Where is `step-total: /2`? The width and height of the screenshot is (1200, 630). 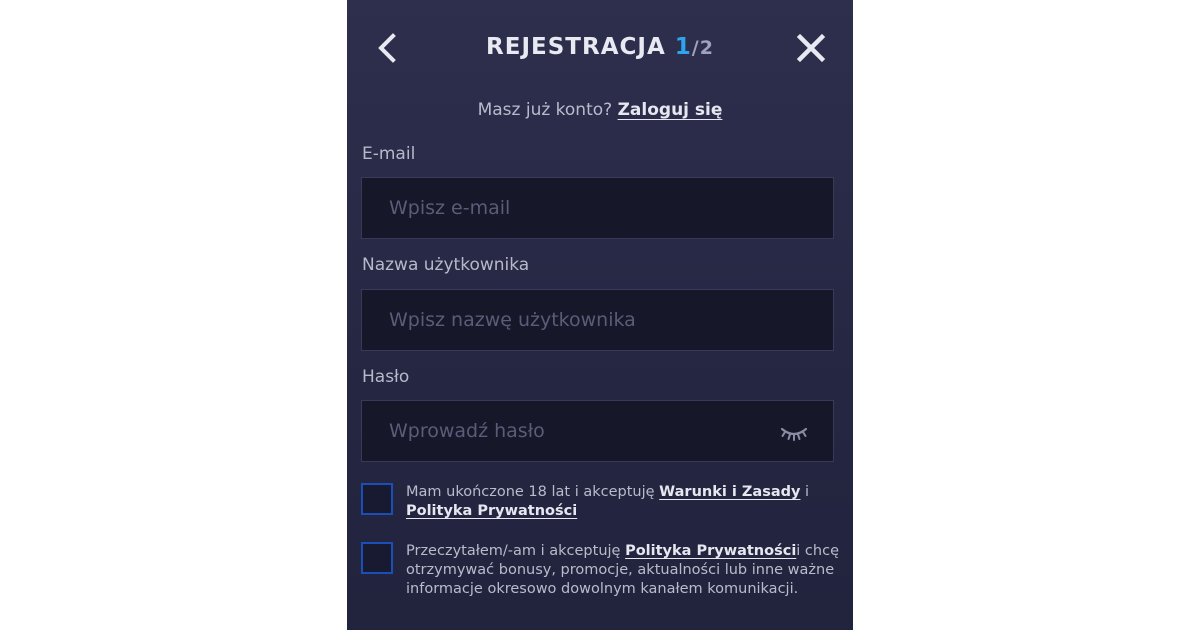 step-total: /2 is located at coordinates (702, 48).